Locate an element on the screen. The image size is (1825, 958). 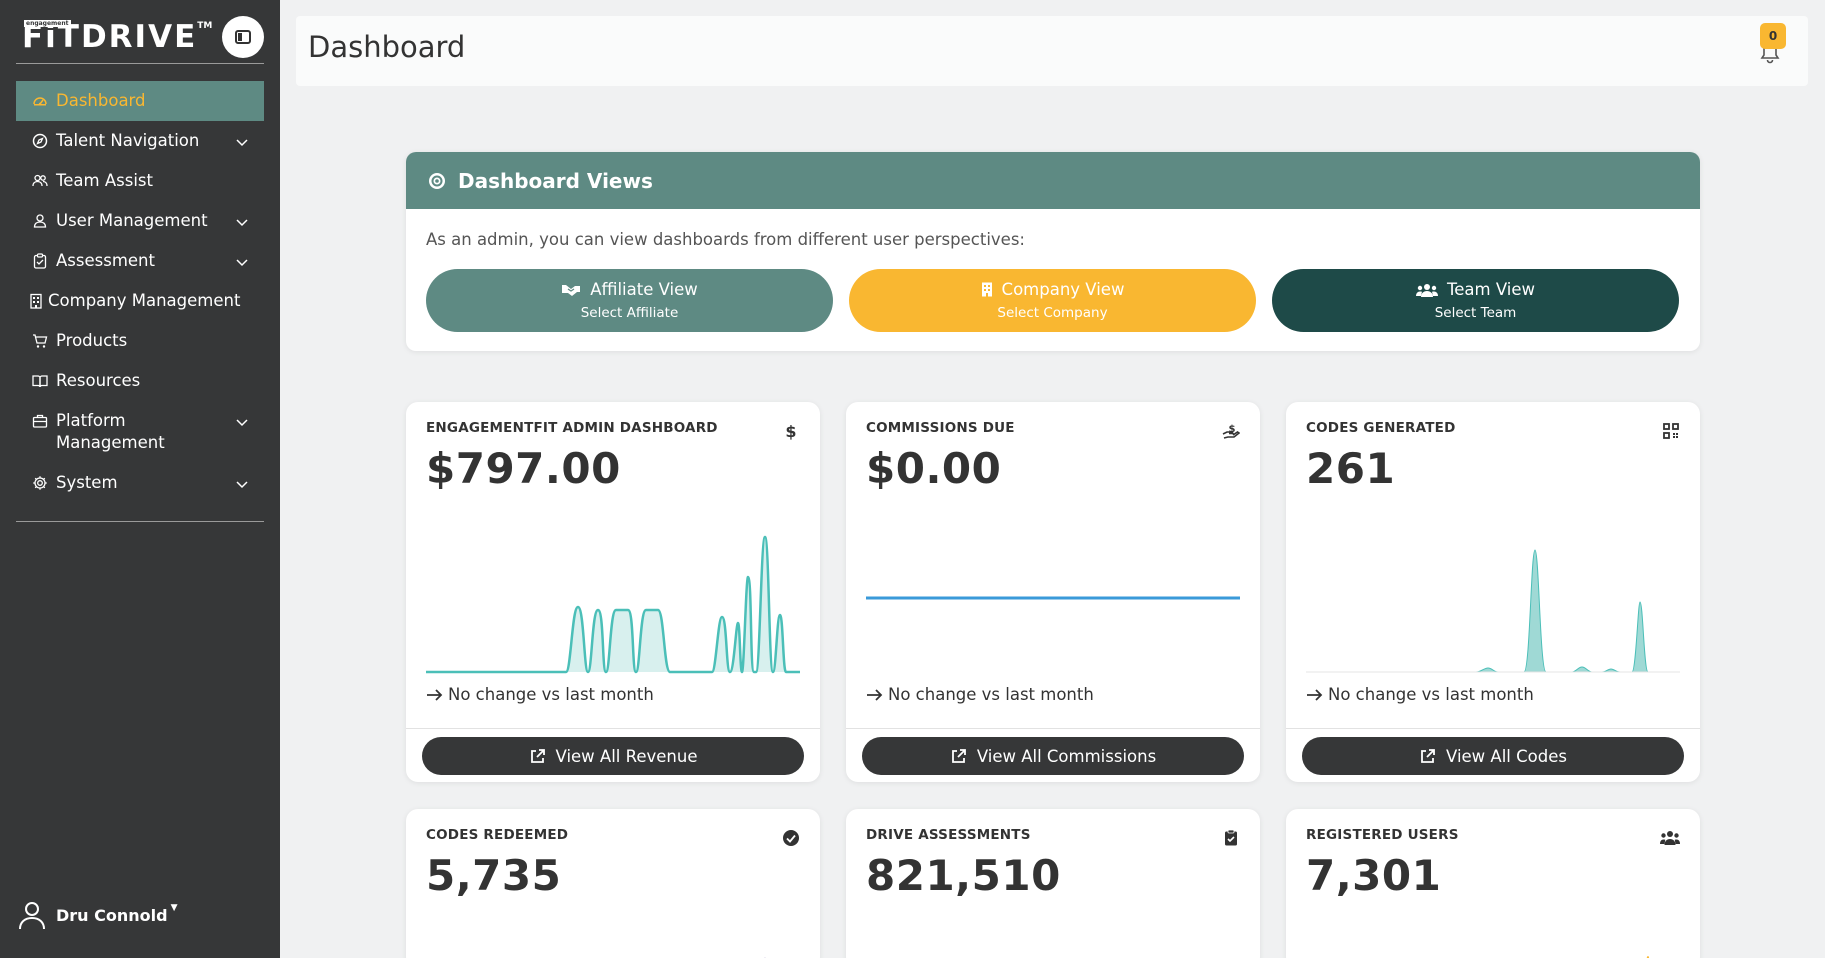
clipboard-icon is located at coordinates (40, 261).